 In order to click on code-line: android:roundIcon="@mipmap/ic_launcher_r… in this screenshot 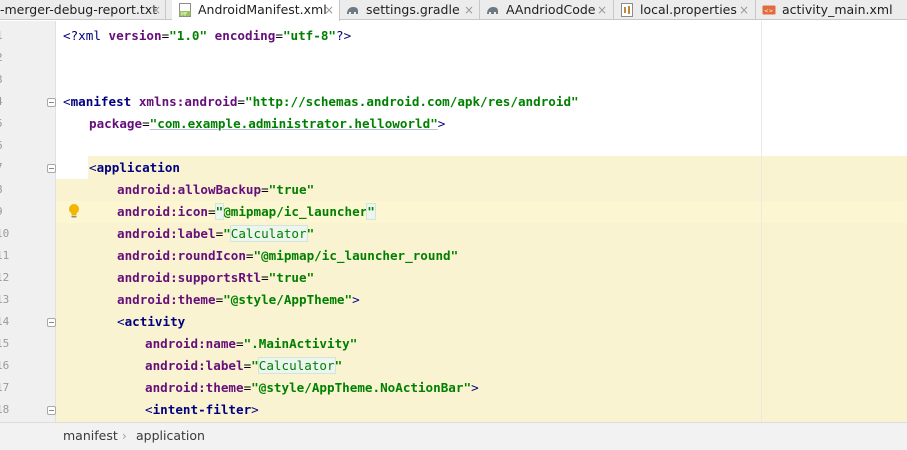, I will do `click(287, 256)`.